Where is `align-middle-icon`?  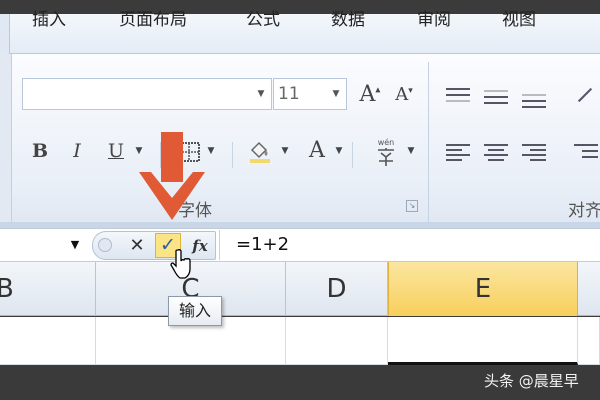
align-middle-icon is located at coordinates (496, 97).